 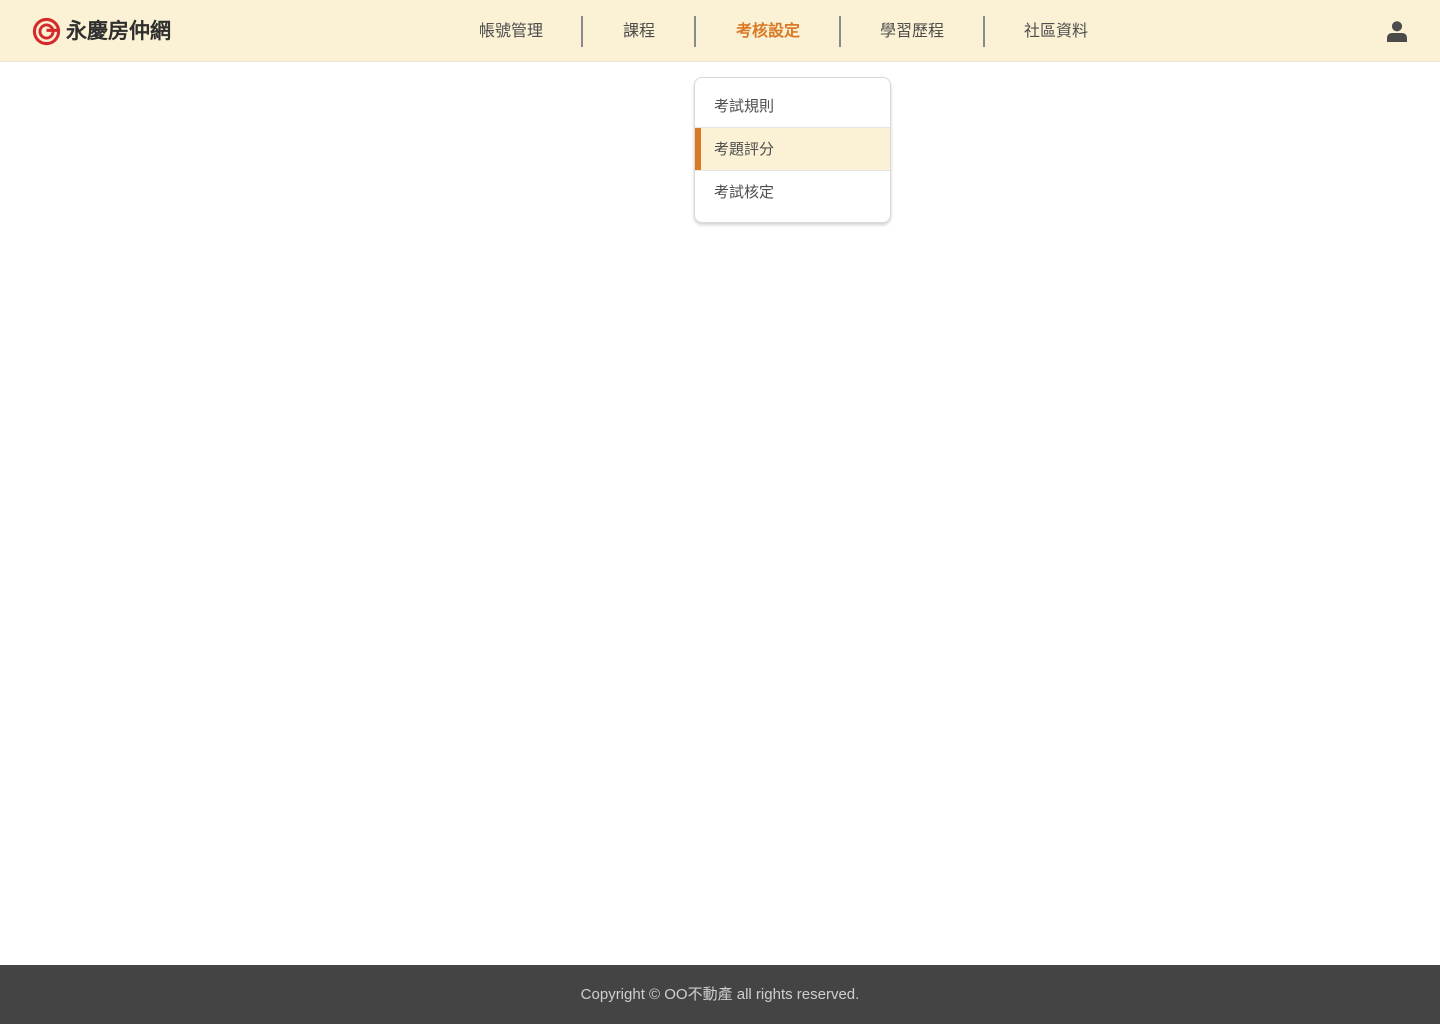 What do you see at coordinates (511, 31) in the screenshot?
I see `nav-item-account-management: 帳號管理` at bounding box center [511, 31].